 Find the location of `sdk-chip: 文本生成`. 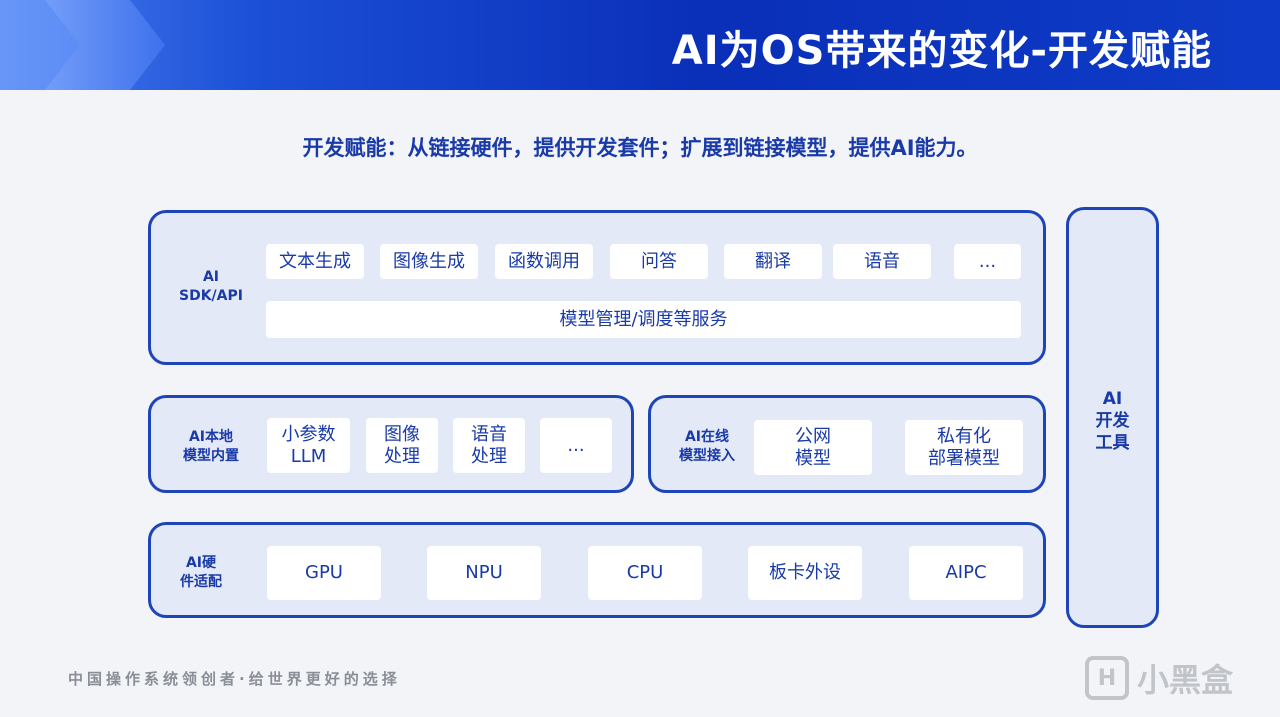

sdk-chip: 文本生成 is located at coordinates (315, 261).